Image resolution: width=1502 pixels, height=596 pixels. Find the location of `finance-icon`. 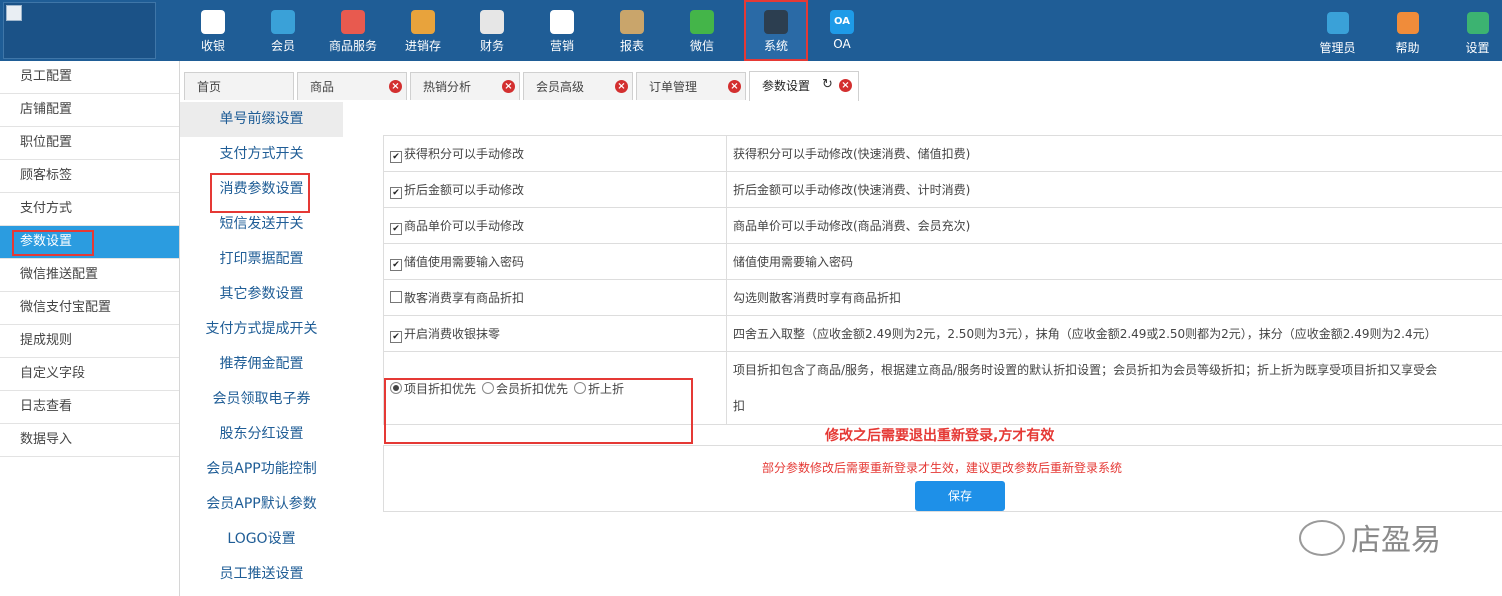

finance-icon is located at coordinates (492, 22).